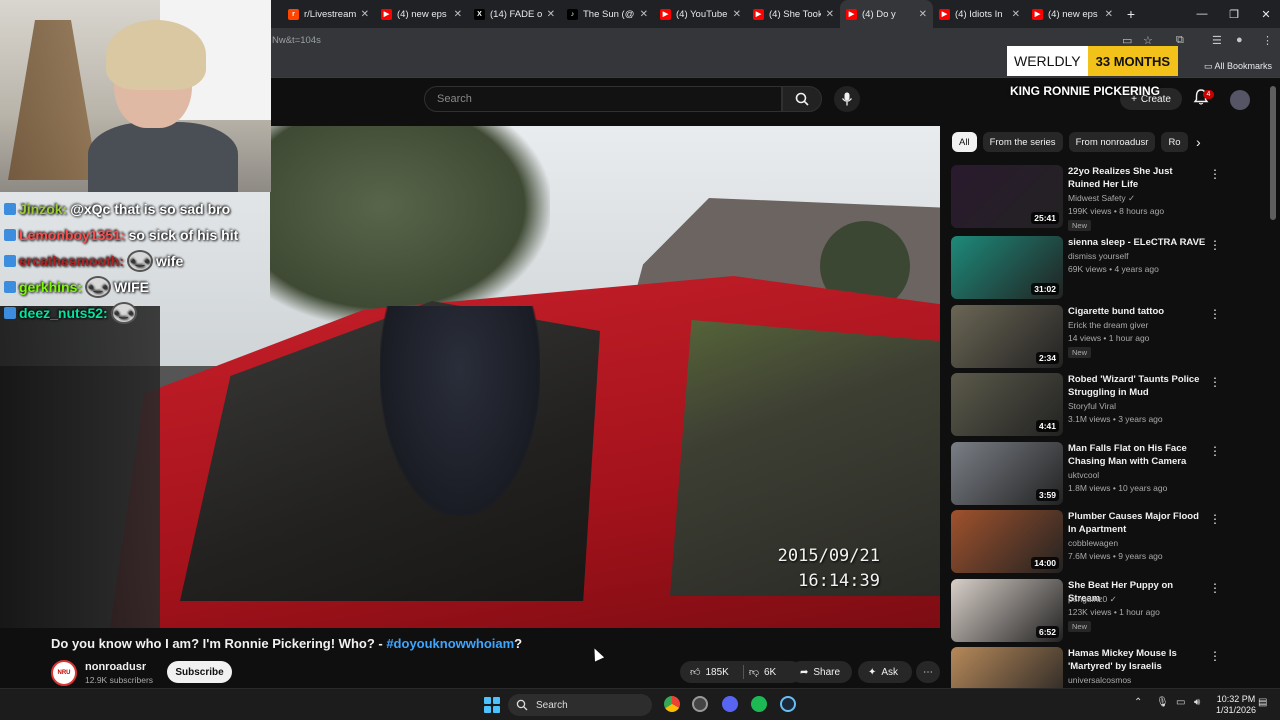  What do you see at coordinates (1174, 142) in the screenshot?
I see `filter-chip: Ro` at bounding box center [1174, 142].